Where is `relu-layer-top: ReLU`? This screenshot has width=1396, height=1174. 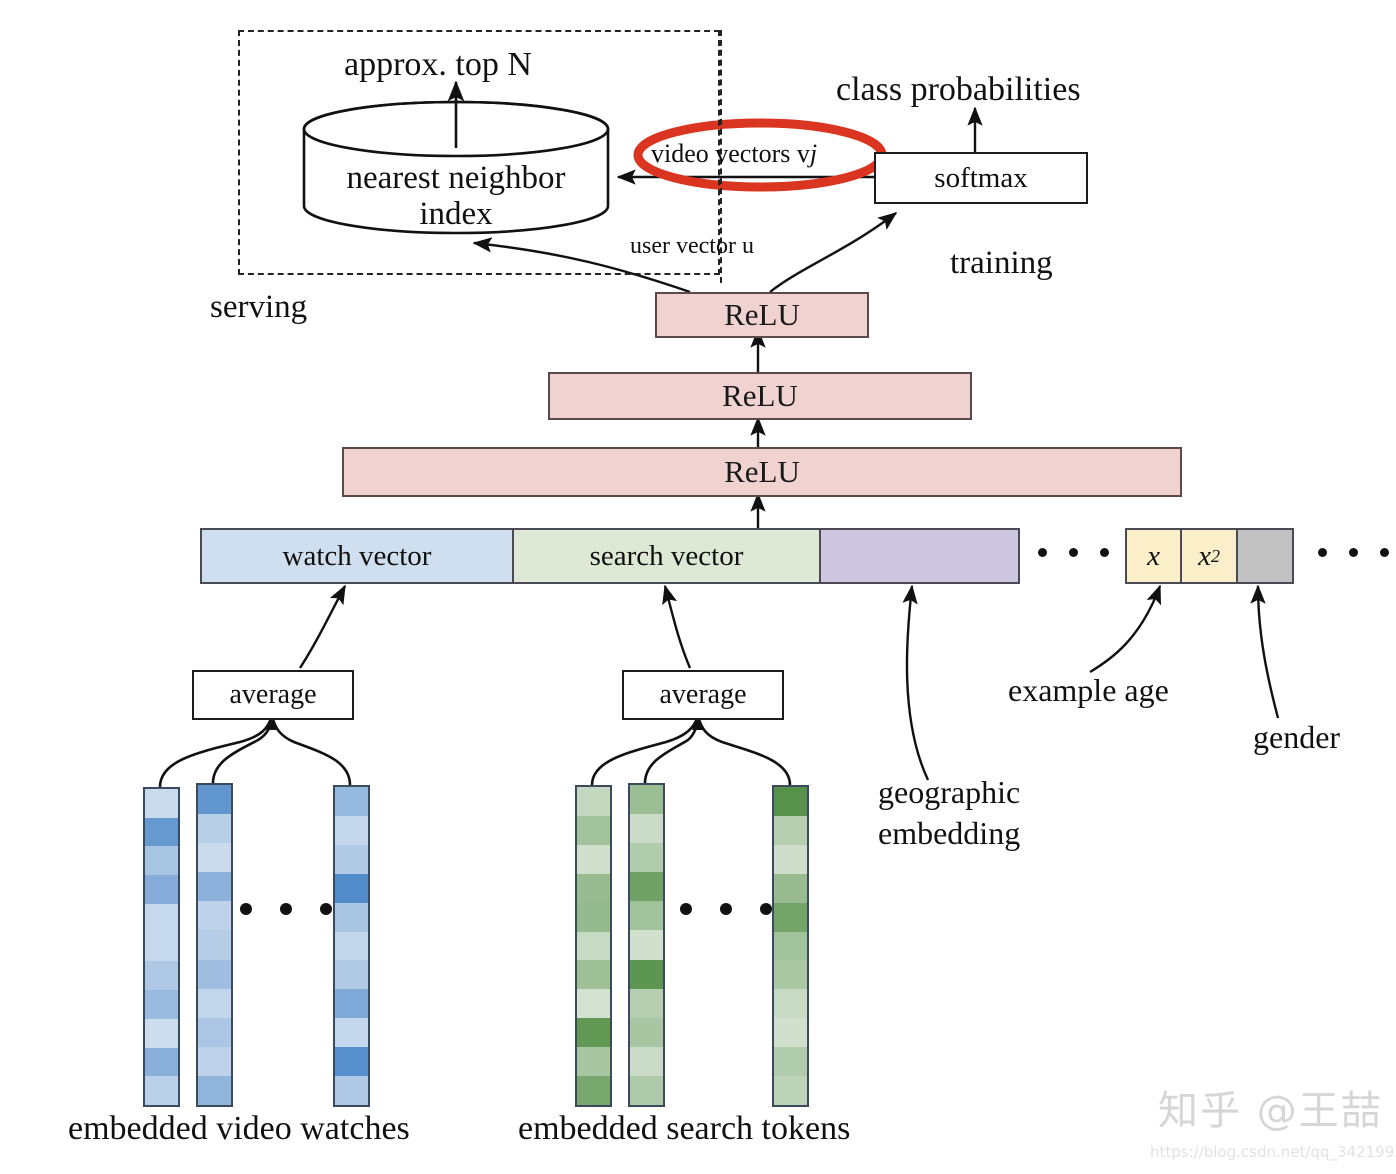 relu-layer-top: ReLU is located at coordinates (762, 315).